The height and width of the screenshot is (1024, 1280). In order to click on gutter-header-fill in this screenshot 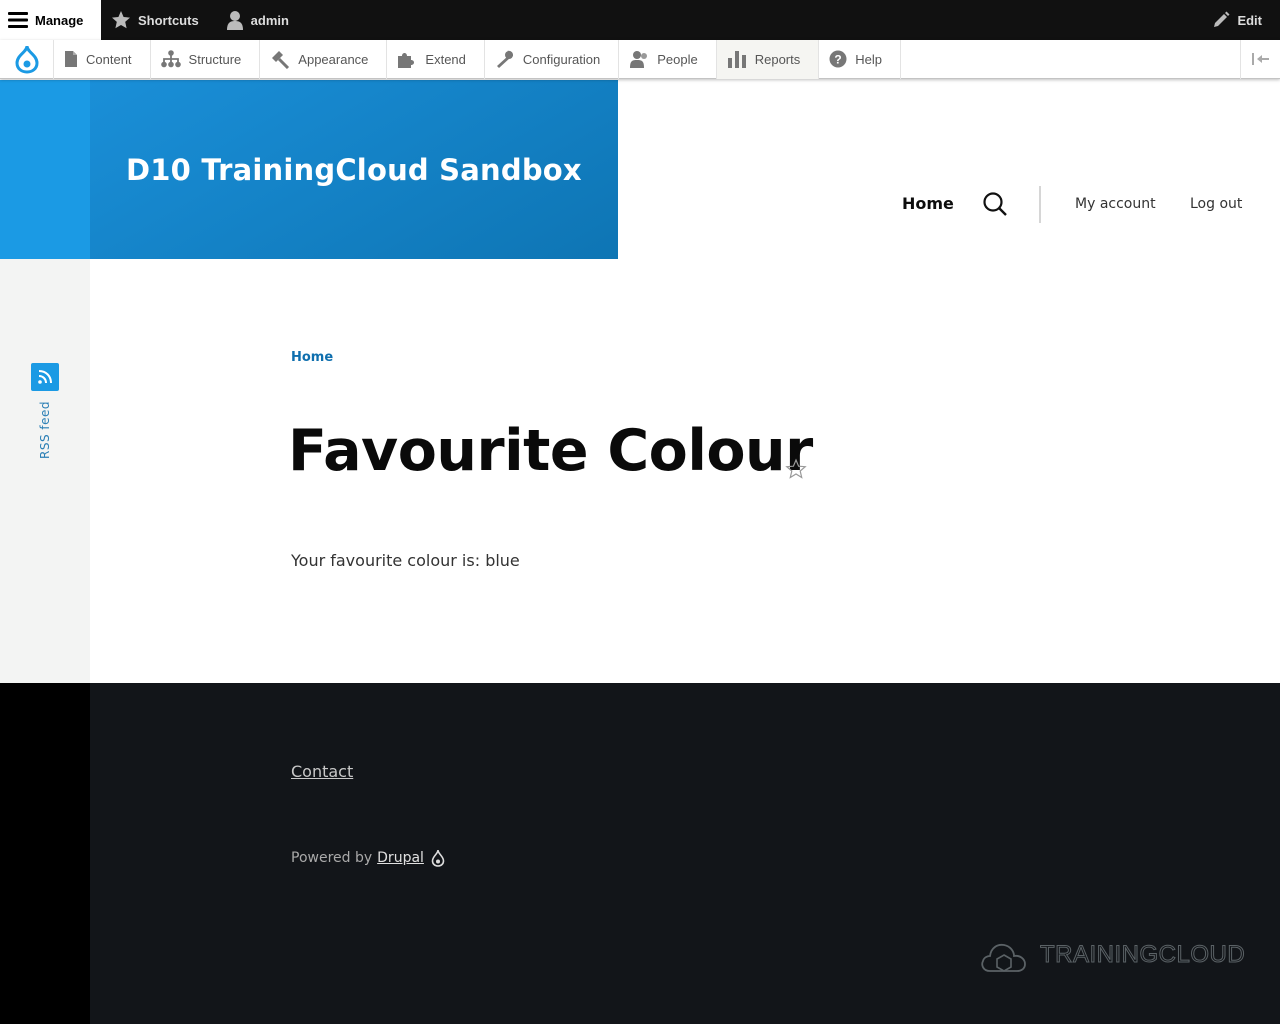, I will do `click(45, 169)`.